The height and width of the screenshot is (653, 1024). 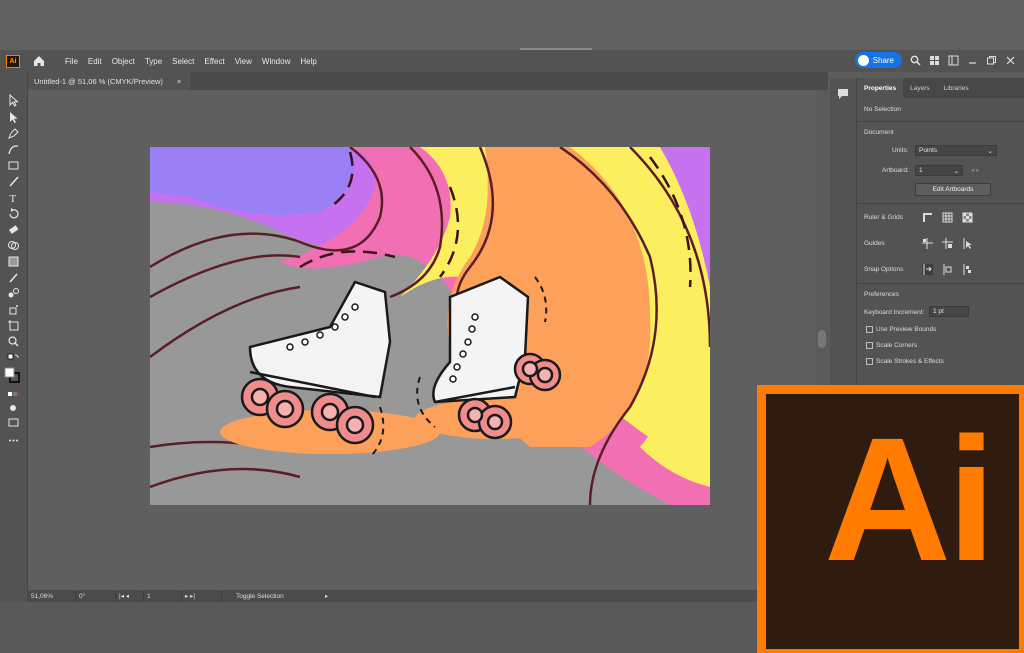 I want to click on grid-icon, so click(x=947, y=217).